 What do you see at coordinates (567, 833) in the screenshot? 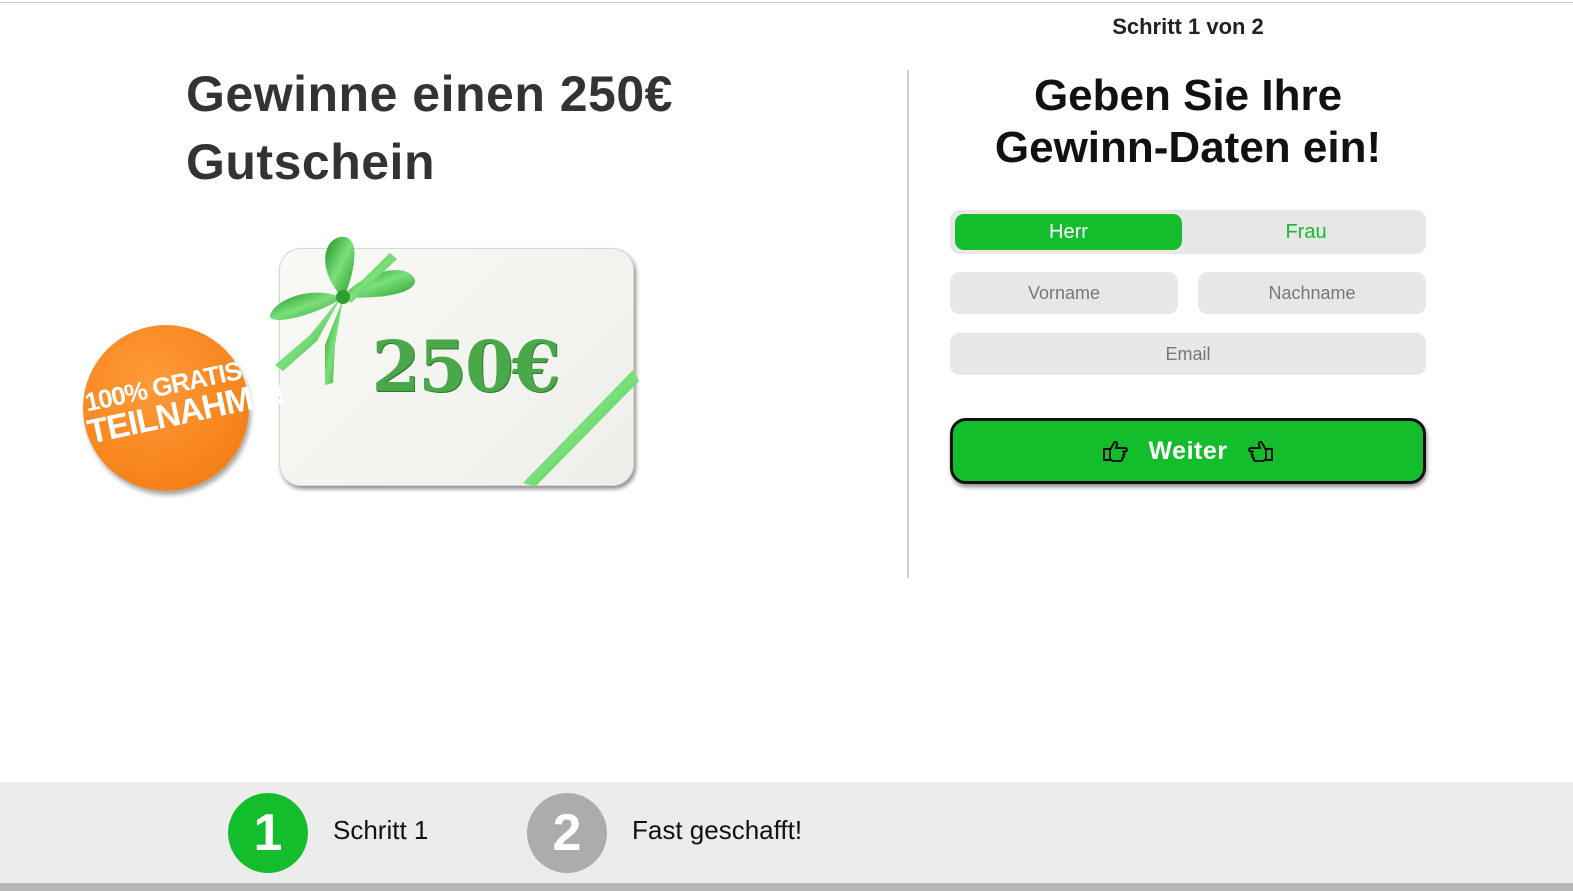
I see `step-2-circle: 2` at bounding box center [567, 833].